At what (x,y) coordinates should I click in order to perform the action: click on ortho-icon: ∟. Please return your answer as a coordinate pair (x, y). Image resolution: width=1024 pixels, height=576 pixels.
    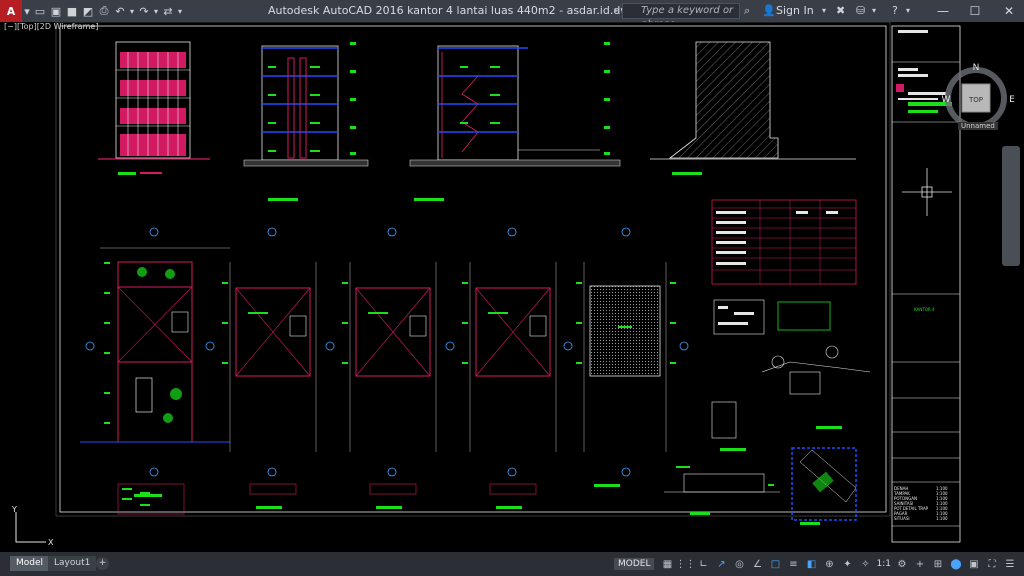
    Looking at the image, I should click on (703, 564).